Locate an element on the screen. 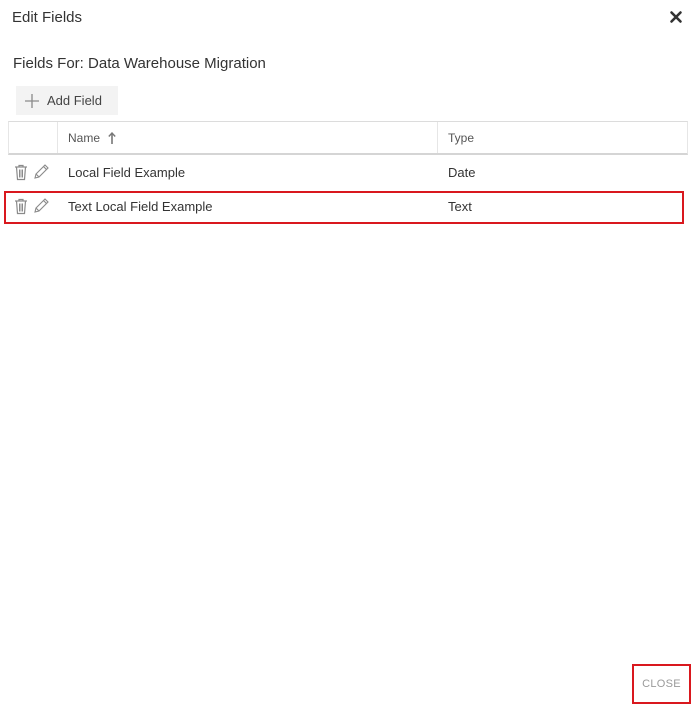  type-column-label: Type is located at coordinates (461, 137).